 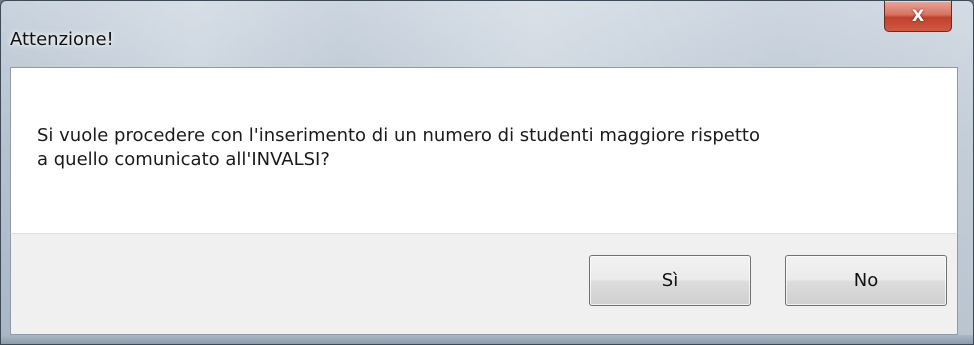 What do you see at coordinates (487, 339) in the screenshot?
I see `window-bottom-border` at bounding box center [487, 339].